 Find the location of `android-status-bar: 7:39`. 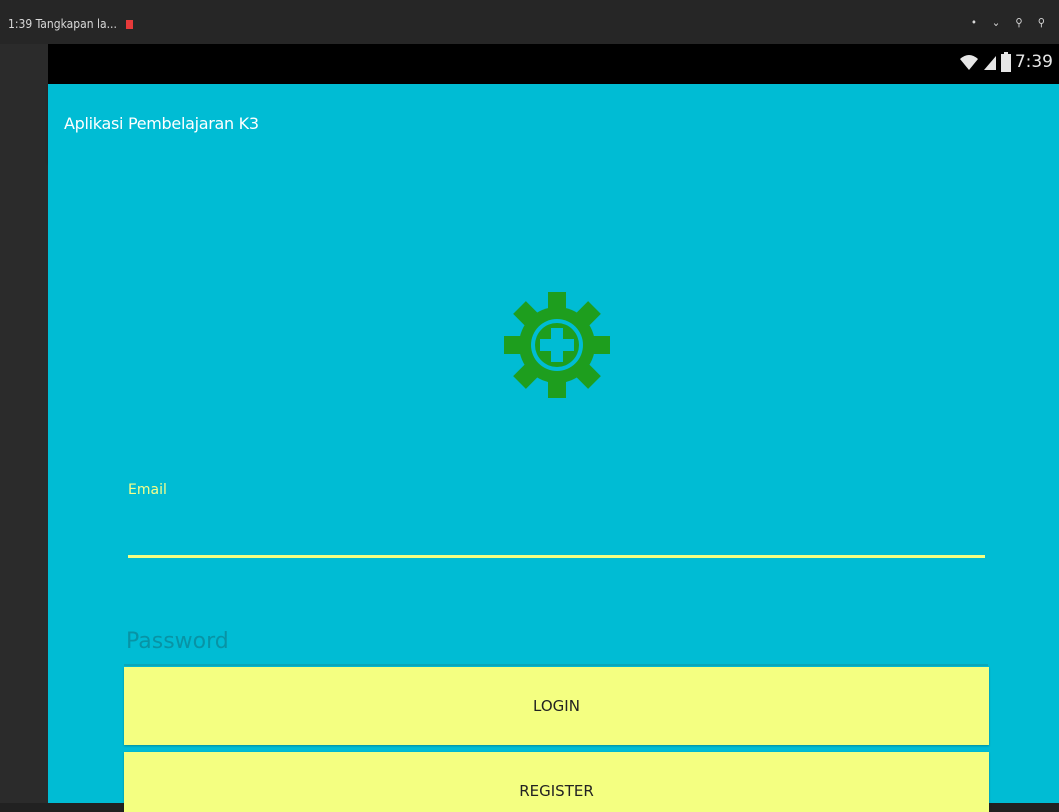

android-status-bar: 7:39 is located at coordinates (553, 64).